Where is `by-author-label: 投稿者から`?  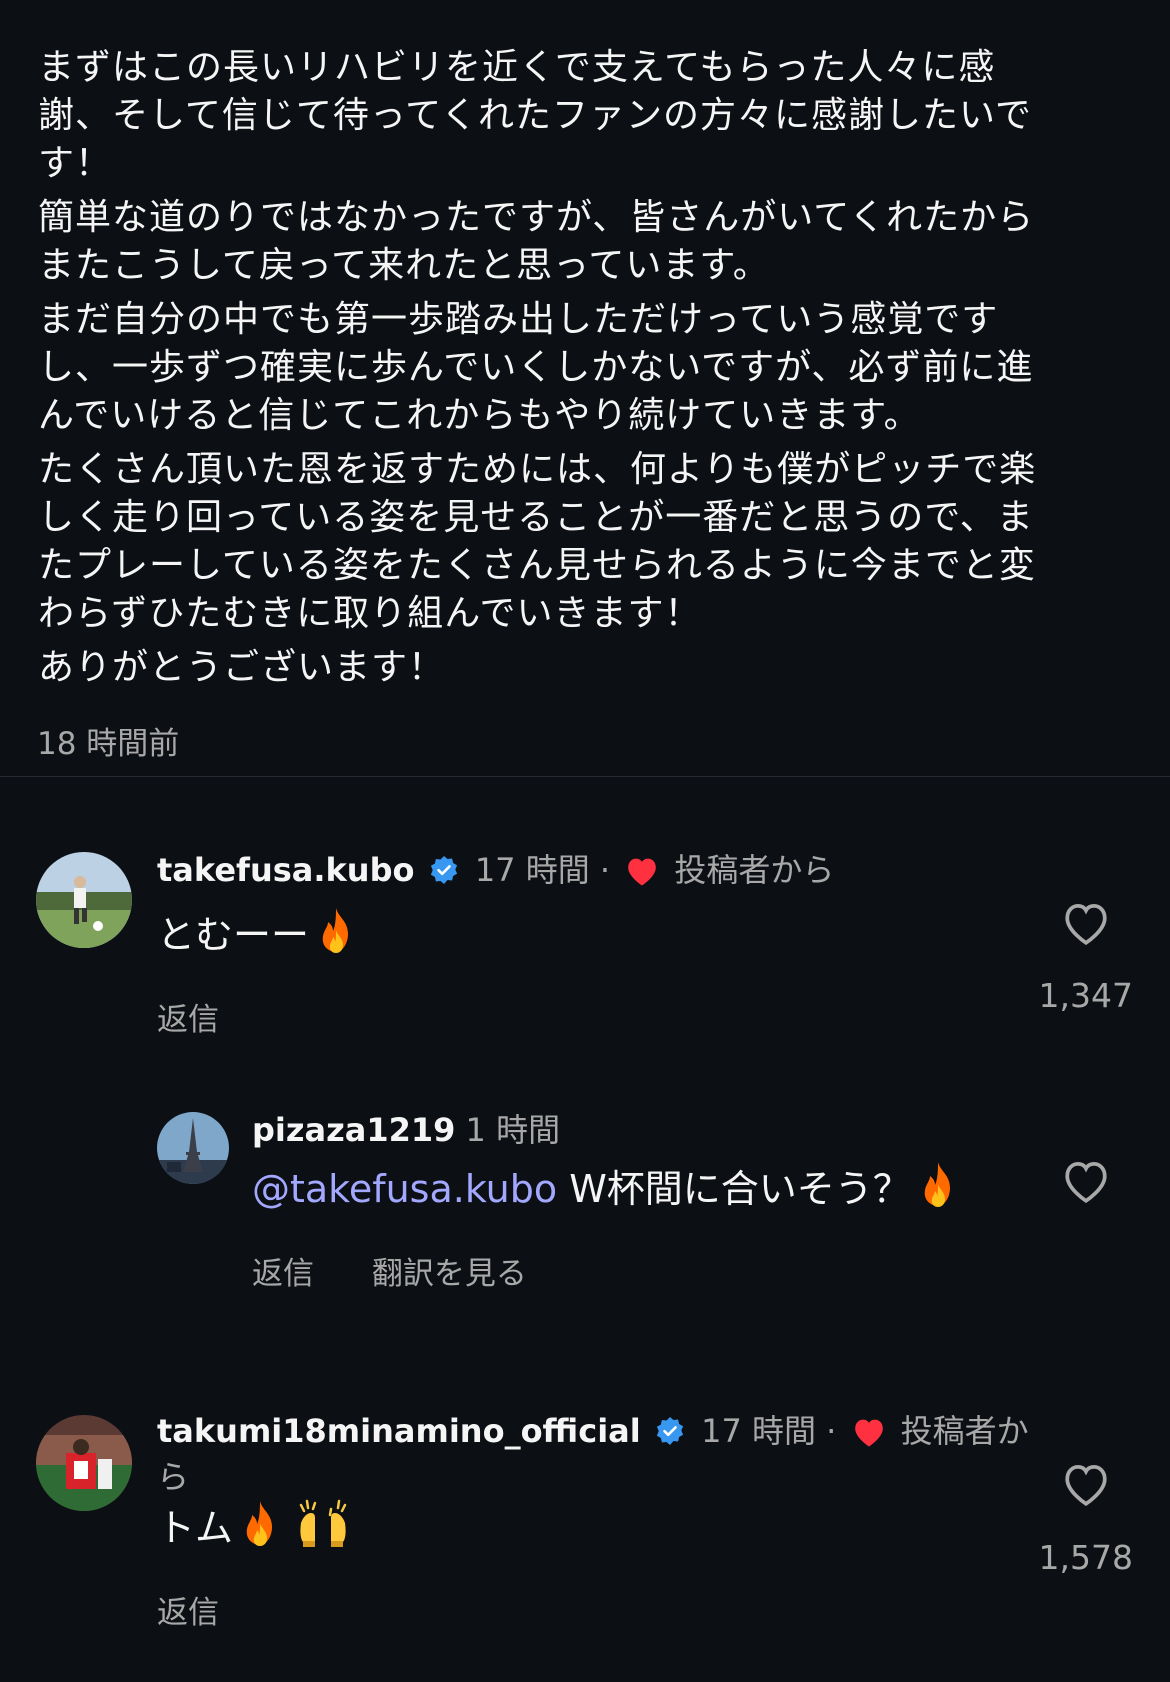 by-author-label: 投稿者から is located at coordinates (754, 870).